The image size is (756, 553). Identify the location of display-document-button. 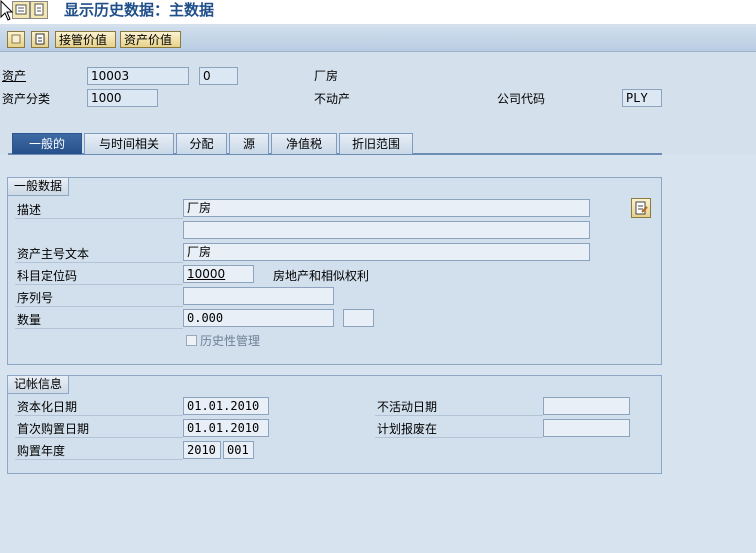
(40, 39).